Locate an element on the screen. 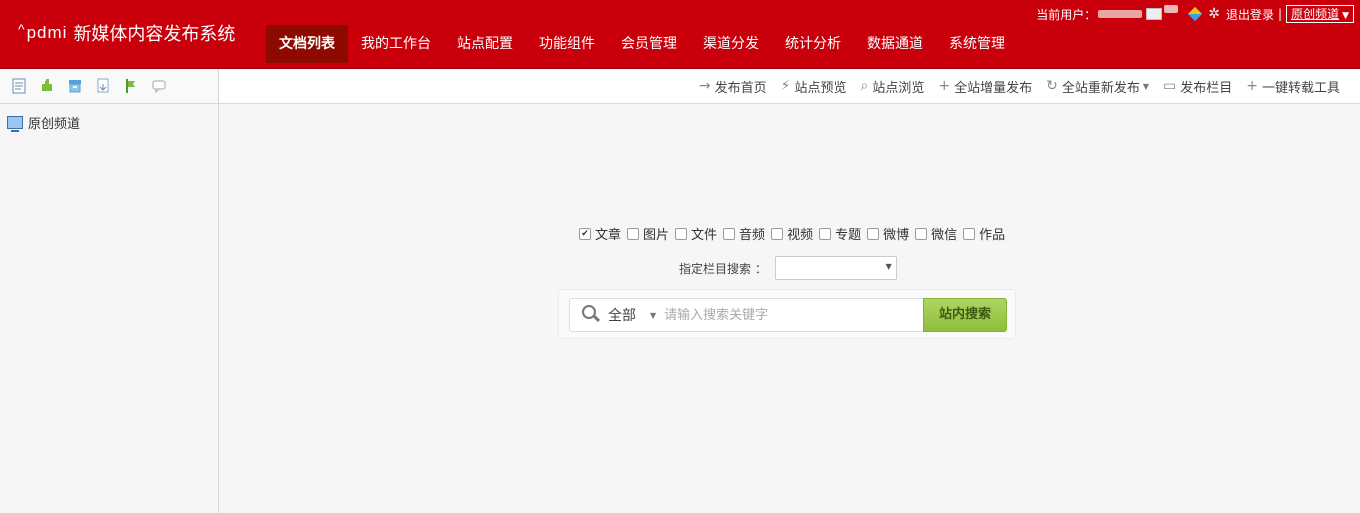  type-file-checkbox: 文件 is located at coordinates (696, 233).